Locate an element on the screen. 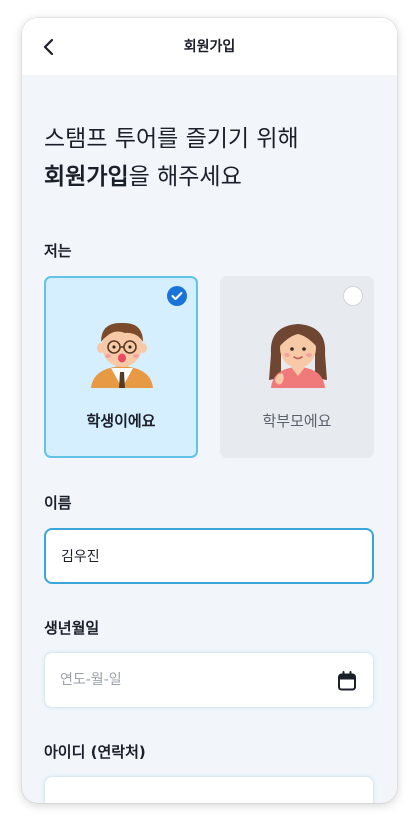  app-header: 회원가입 is located at coordinates (209, 46).